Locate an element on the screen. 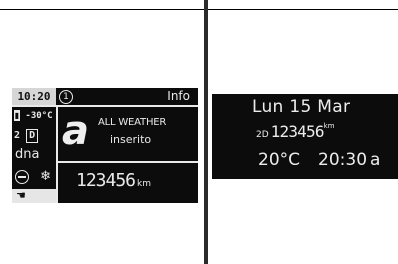 Image resolution: width=398 pixels, height=264 pixels. mode-message-title: ALL WEATHER is located at coordinates (132, 122).